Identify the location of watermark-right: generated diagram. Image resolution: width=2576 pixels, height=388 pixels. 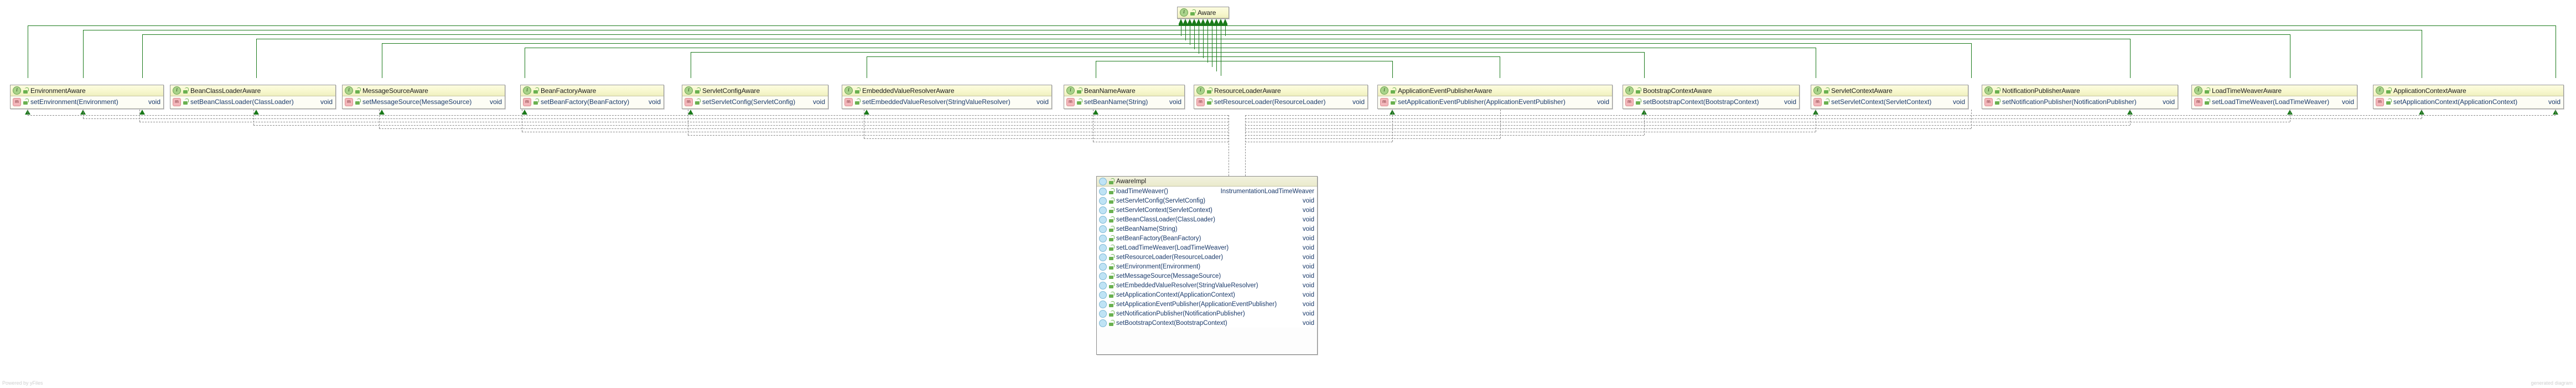
(2552, 383).